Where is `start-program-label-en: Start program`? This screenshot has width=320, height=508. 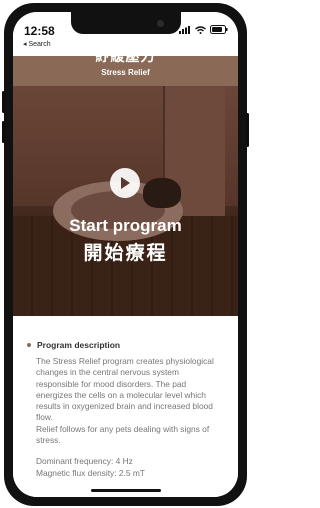
start-program-label-en: Start program is located at coordinates (125, 226).